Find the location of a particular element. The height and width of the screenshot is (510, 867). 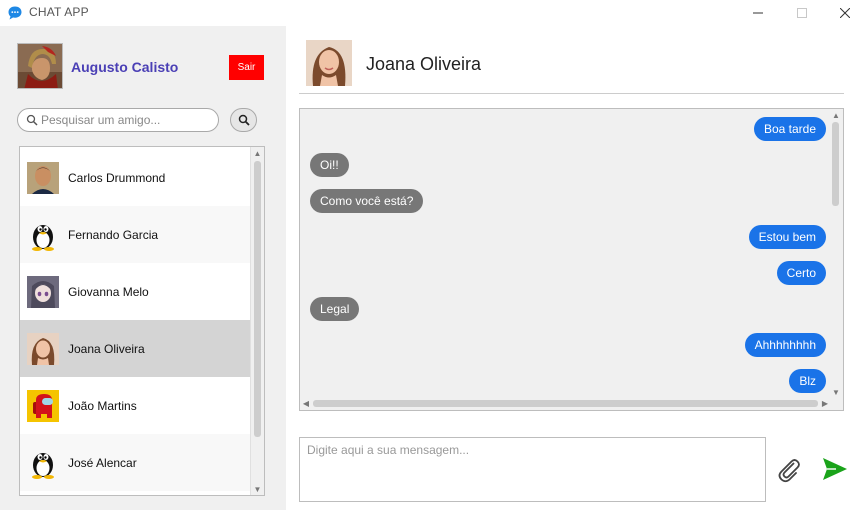

friend-item: José Alencar is located at coordinates (135, 462).